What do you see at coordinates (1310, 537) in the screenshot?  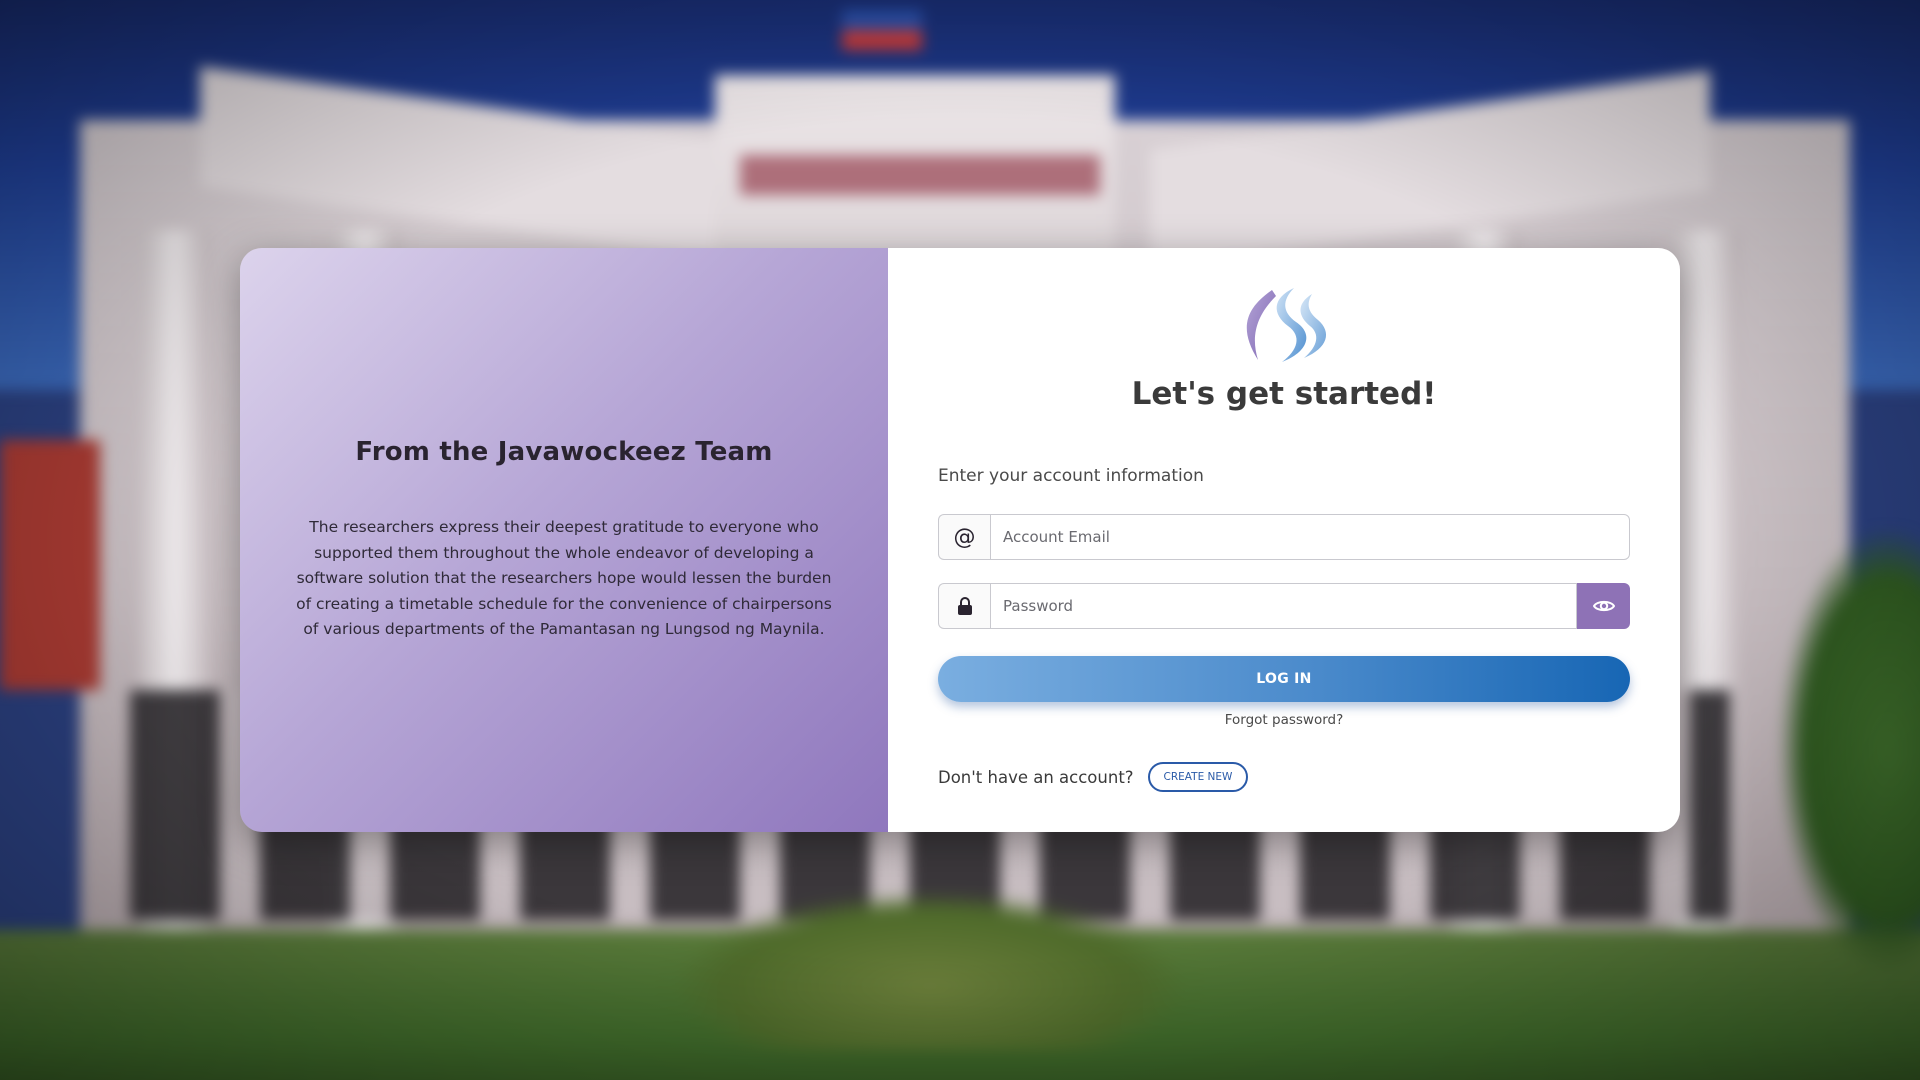 I see `email-input` at bounding box center [1310, 537].